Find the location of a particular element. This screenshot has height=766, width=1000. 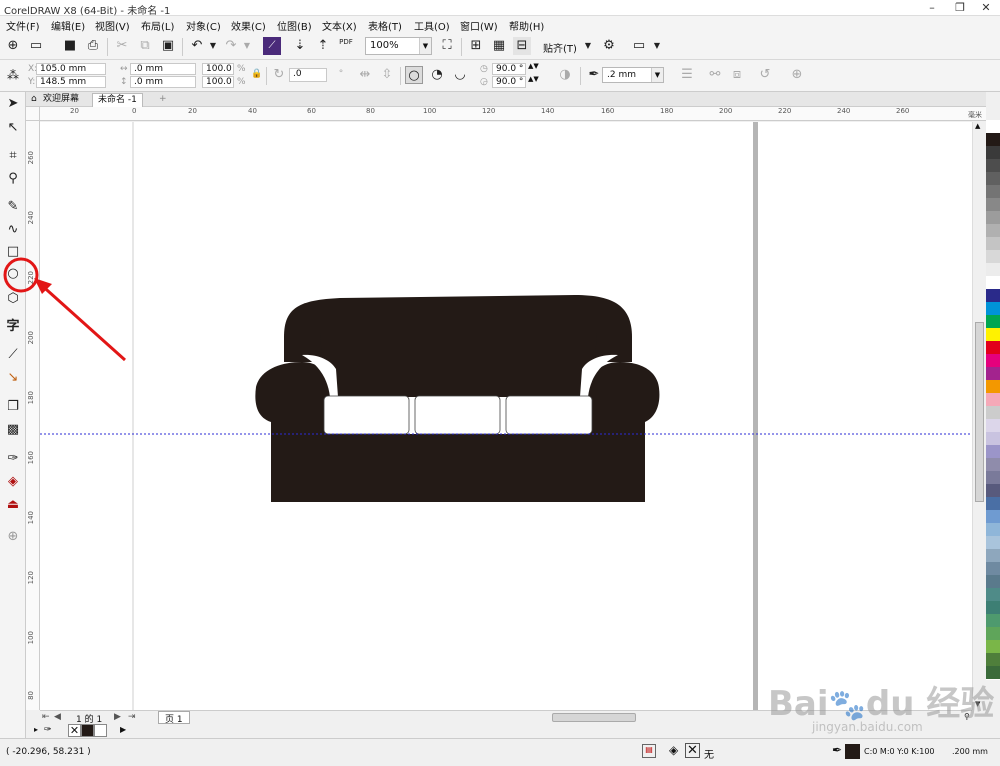

zoom-level-combo: 100% ▼ is located at coordinates (398, 46).